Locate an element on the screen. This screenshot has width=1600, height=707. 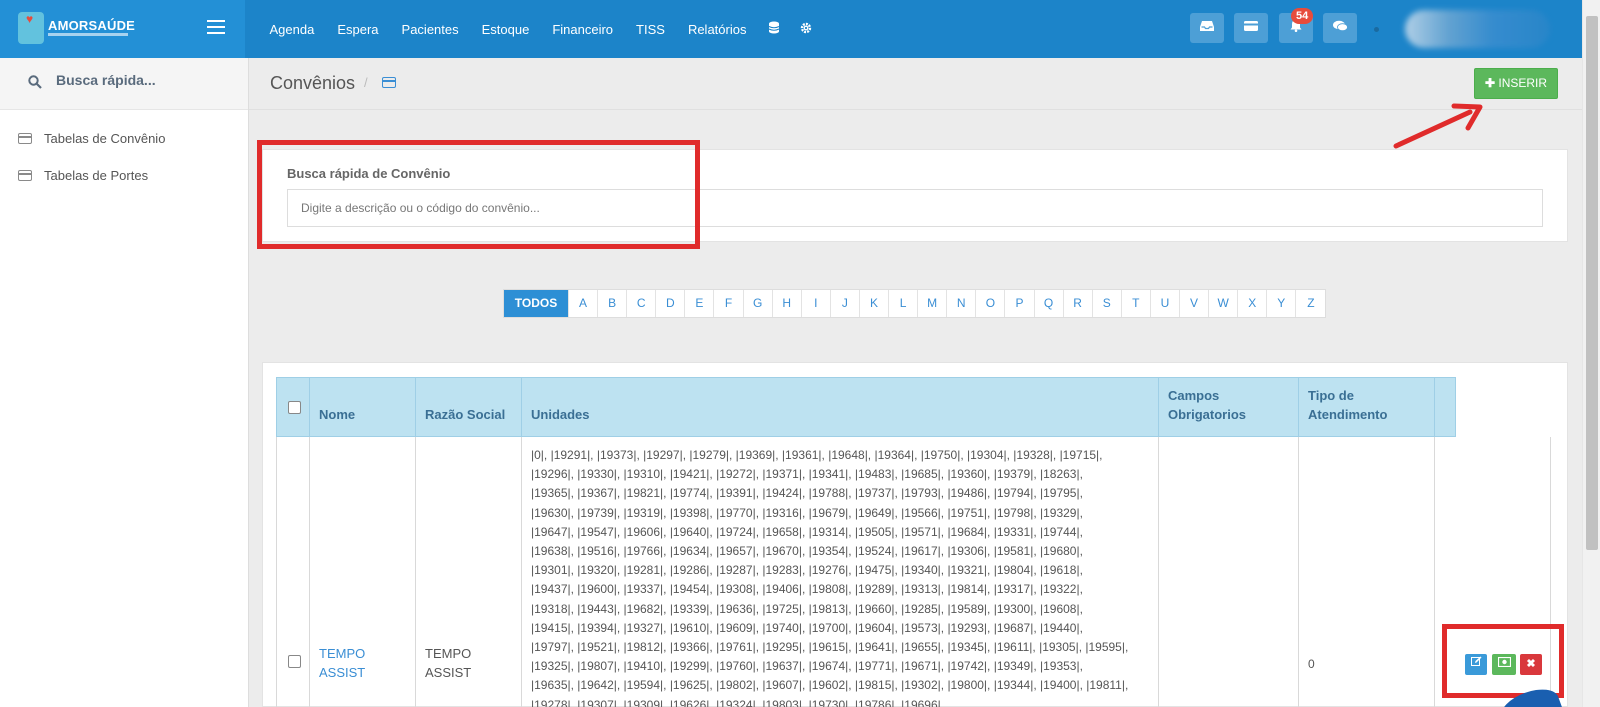
sidebar-search-input is located at coordinates (146, 80).